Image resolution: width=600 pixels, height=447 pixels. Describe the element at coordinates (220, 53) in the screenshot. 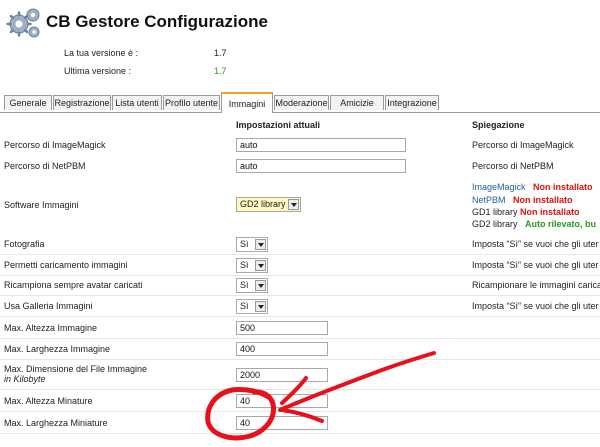

I see `current-version-value: 1.7` at that location.